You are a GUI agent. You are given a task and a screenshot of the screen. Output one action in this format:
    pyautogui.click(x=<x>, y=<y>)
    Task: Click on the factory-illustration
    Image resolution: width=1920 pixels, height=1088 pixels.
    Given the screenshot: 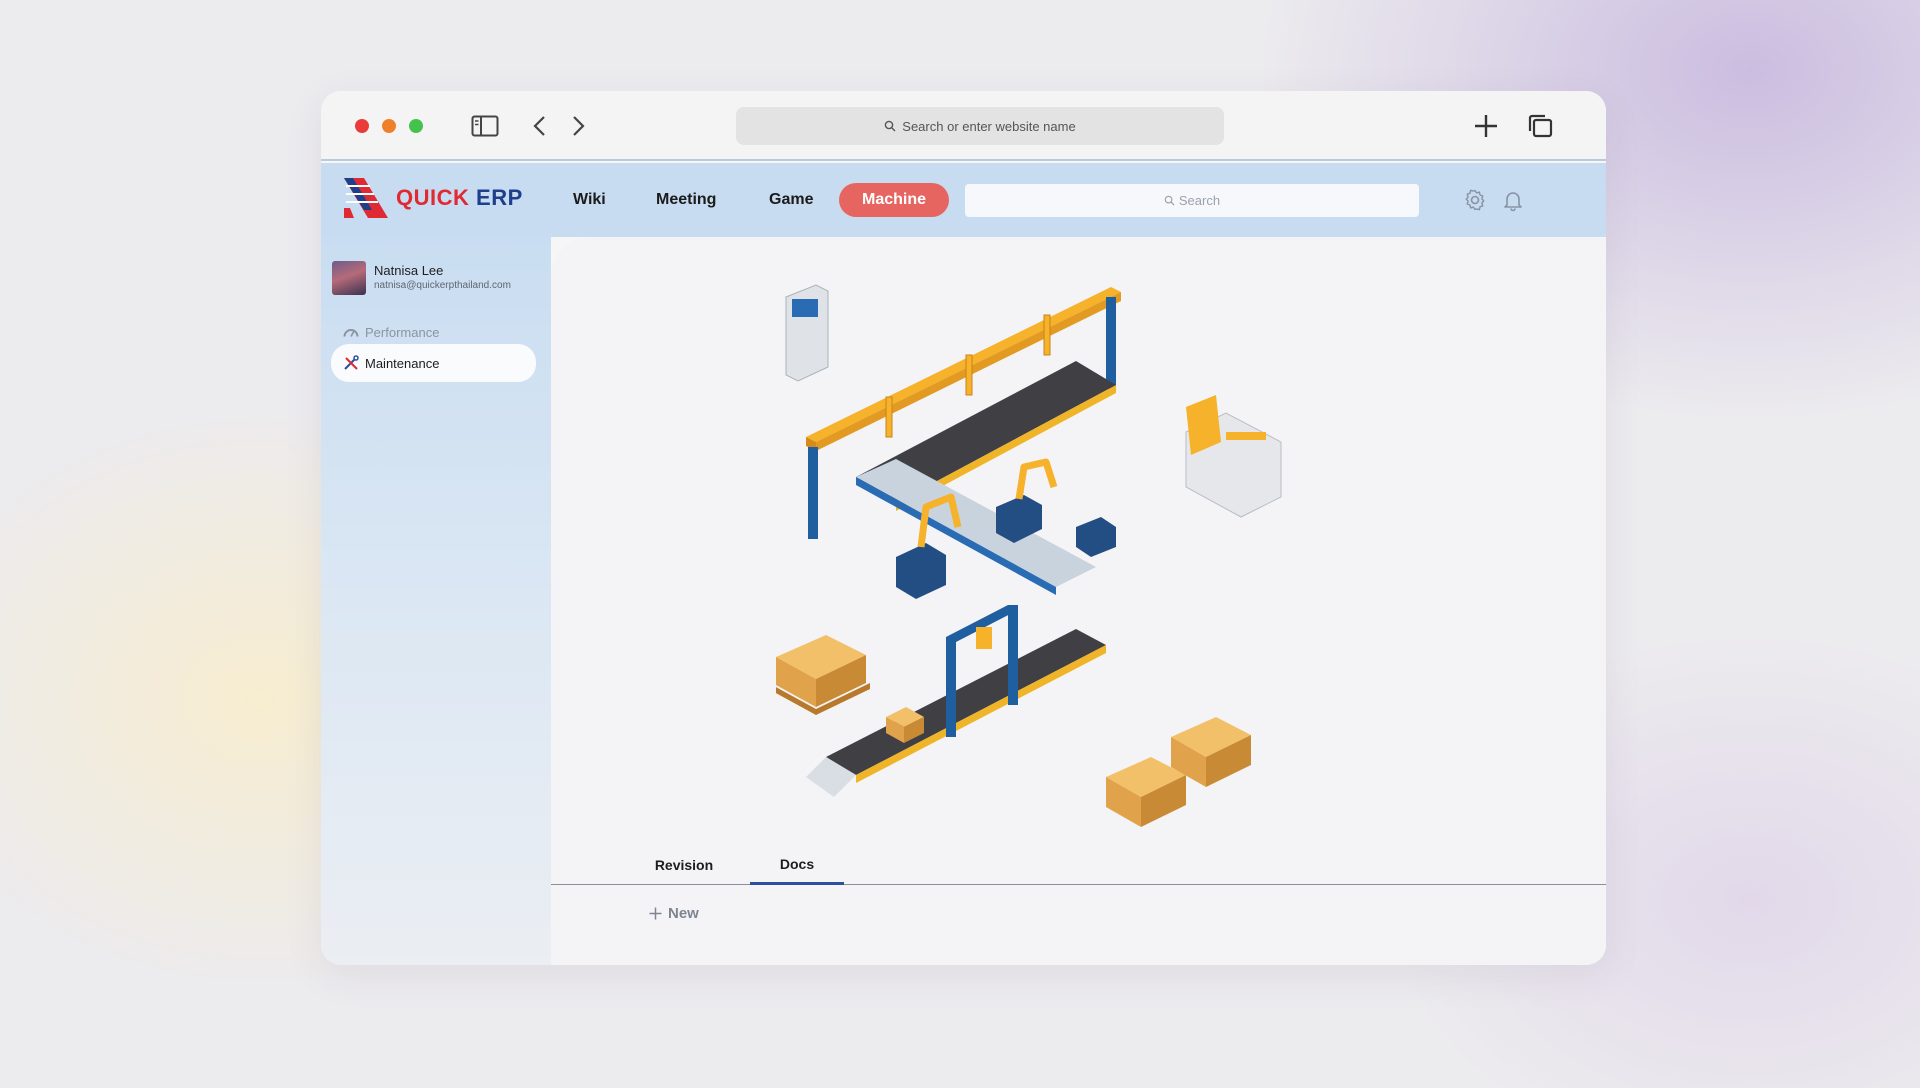 What is the action you would take?
    pyautogui.click(x=1029, y=555)
    